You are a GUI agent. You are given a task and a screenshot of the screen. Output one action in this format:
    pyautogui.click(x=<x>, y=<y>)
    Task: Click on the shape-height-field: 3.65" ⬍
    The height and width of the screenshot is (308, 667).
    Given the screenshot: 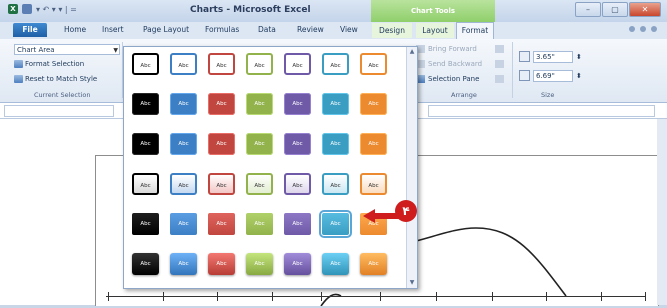 What is the action you would take?
    pyautogui.click(x=554, y=56)
    